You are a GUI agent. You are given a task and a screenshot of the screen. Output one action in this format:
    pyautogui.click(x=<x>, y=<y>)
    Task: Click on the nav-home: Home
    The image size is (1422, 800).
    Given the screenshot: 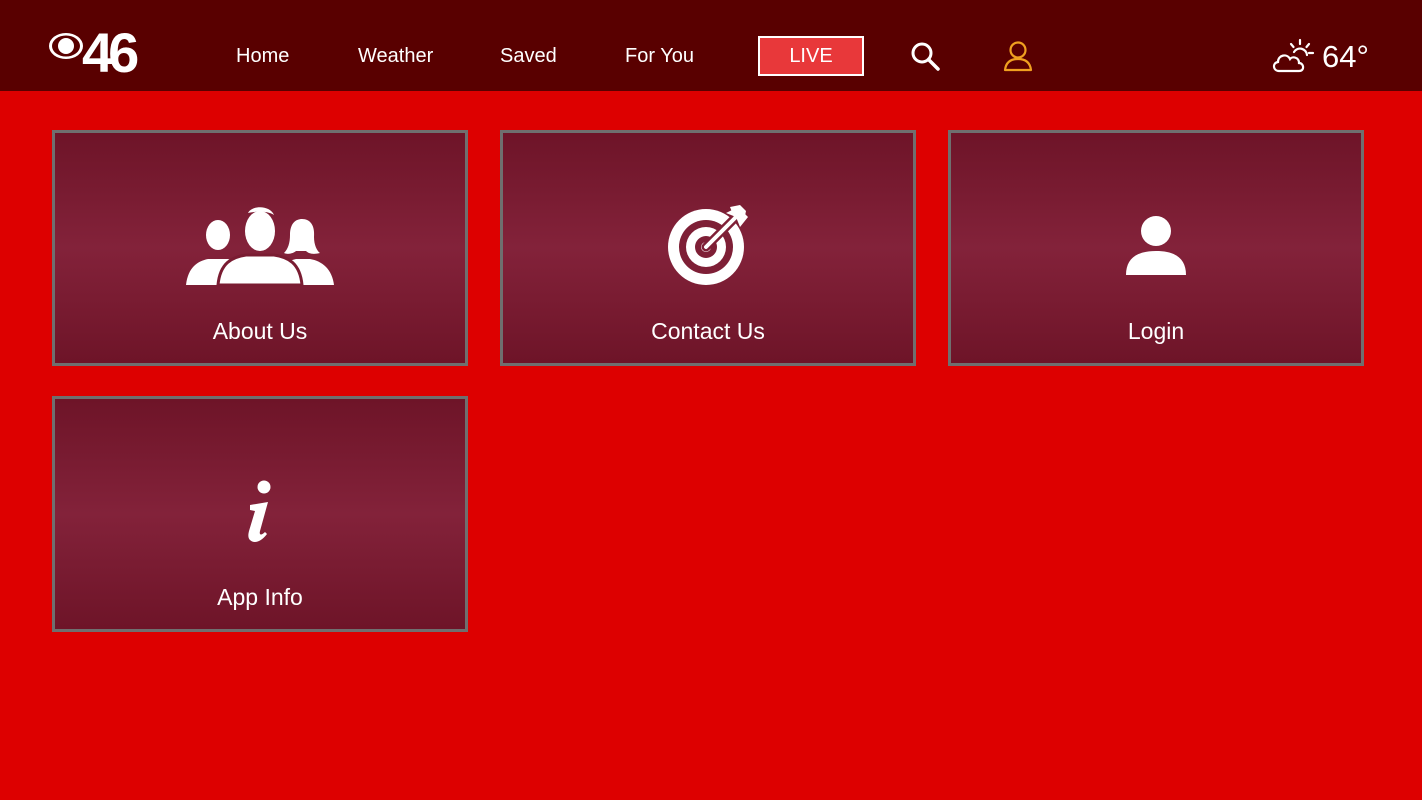 What is the action you would take?
    pyautogui.click(x=262, y=56)
    